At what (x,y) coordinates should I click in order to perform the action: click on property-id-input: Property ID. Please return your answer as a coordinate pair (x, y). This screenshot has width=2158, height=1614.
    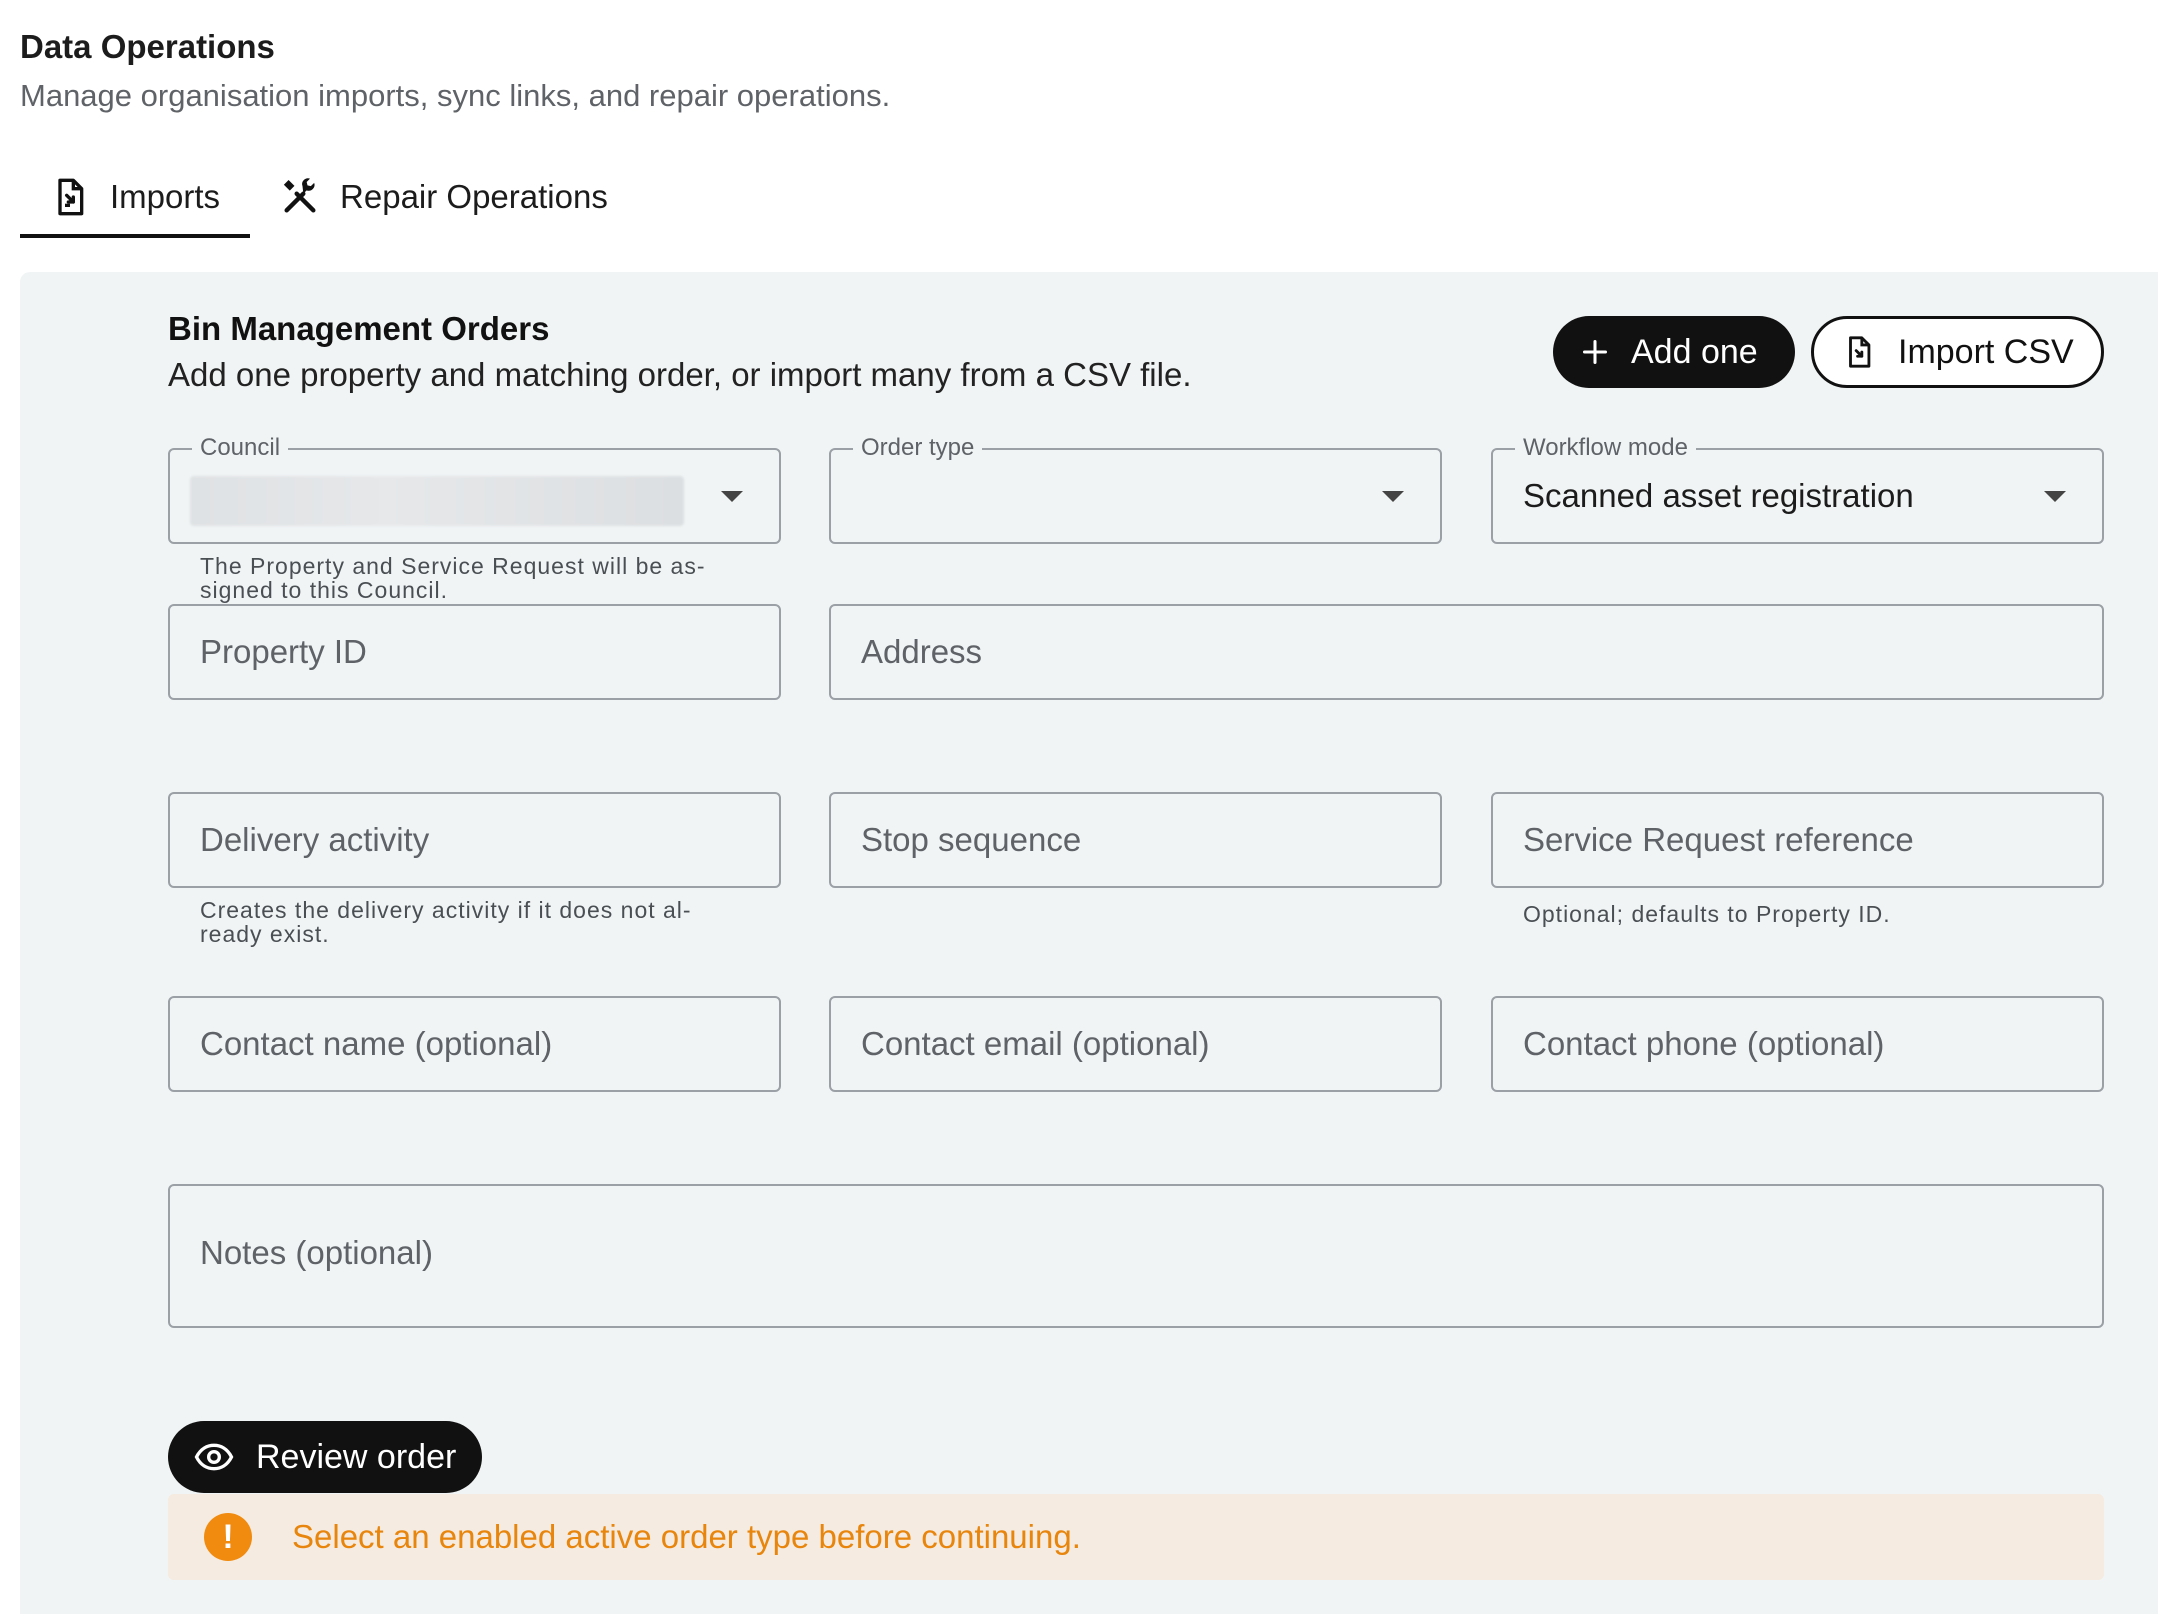
    Looking at the image, I should click on (474, 652).